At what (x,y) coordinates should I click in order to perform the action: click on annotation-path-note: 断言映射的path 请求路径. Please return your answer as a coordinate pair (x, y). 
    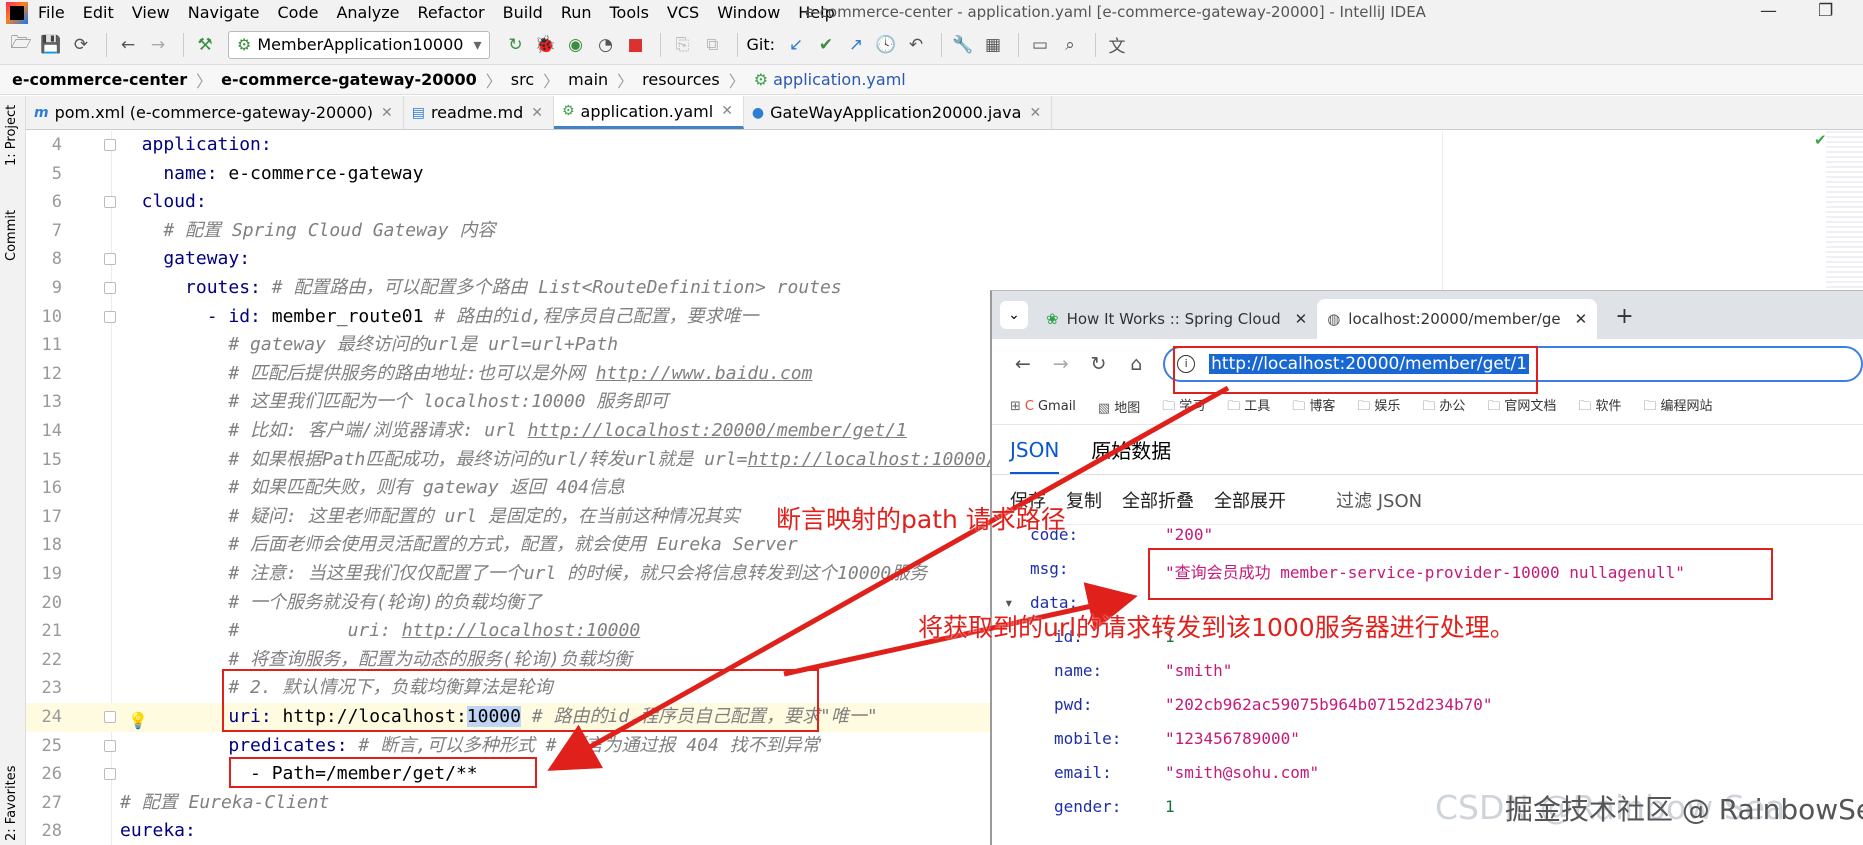
    Looking at the image, I should click on (921, 519).